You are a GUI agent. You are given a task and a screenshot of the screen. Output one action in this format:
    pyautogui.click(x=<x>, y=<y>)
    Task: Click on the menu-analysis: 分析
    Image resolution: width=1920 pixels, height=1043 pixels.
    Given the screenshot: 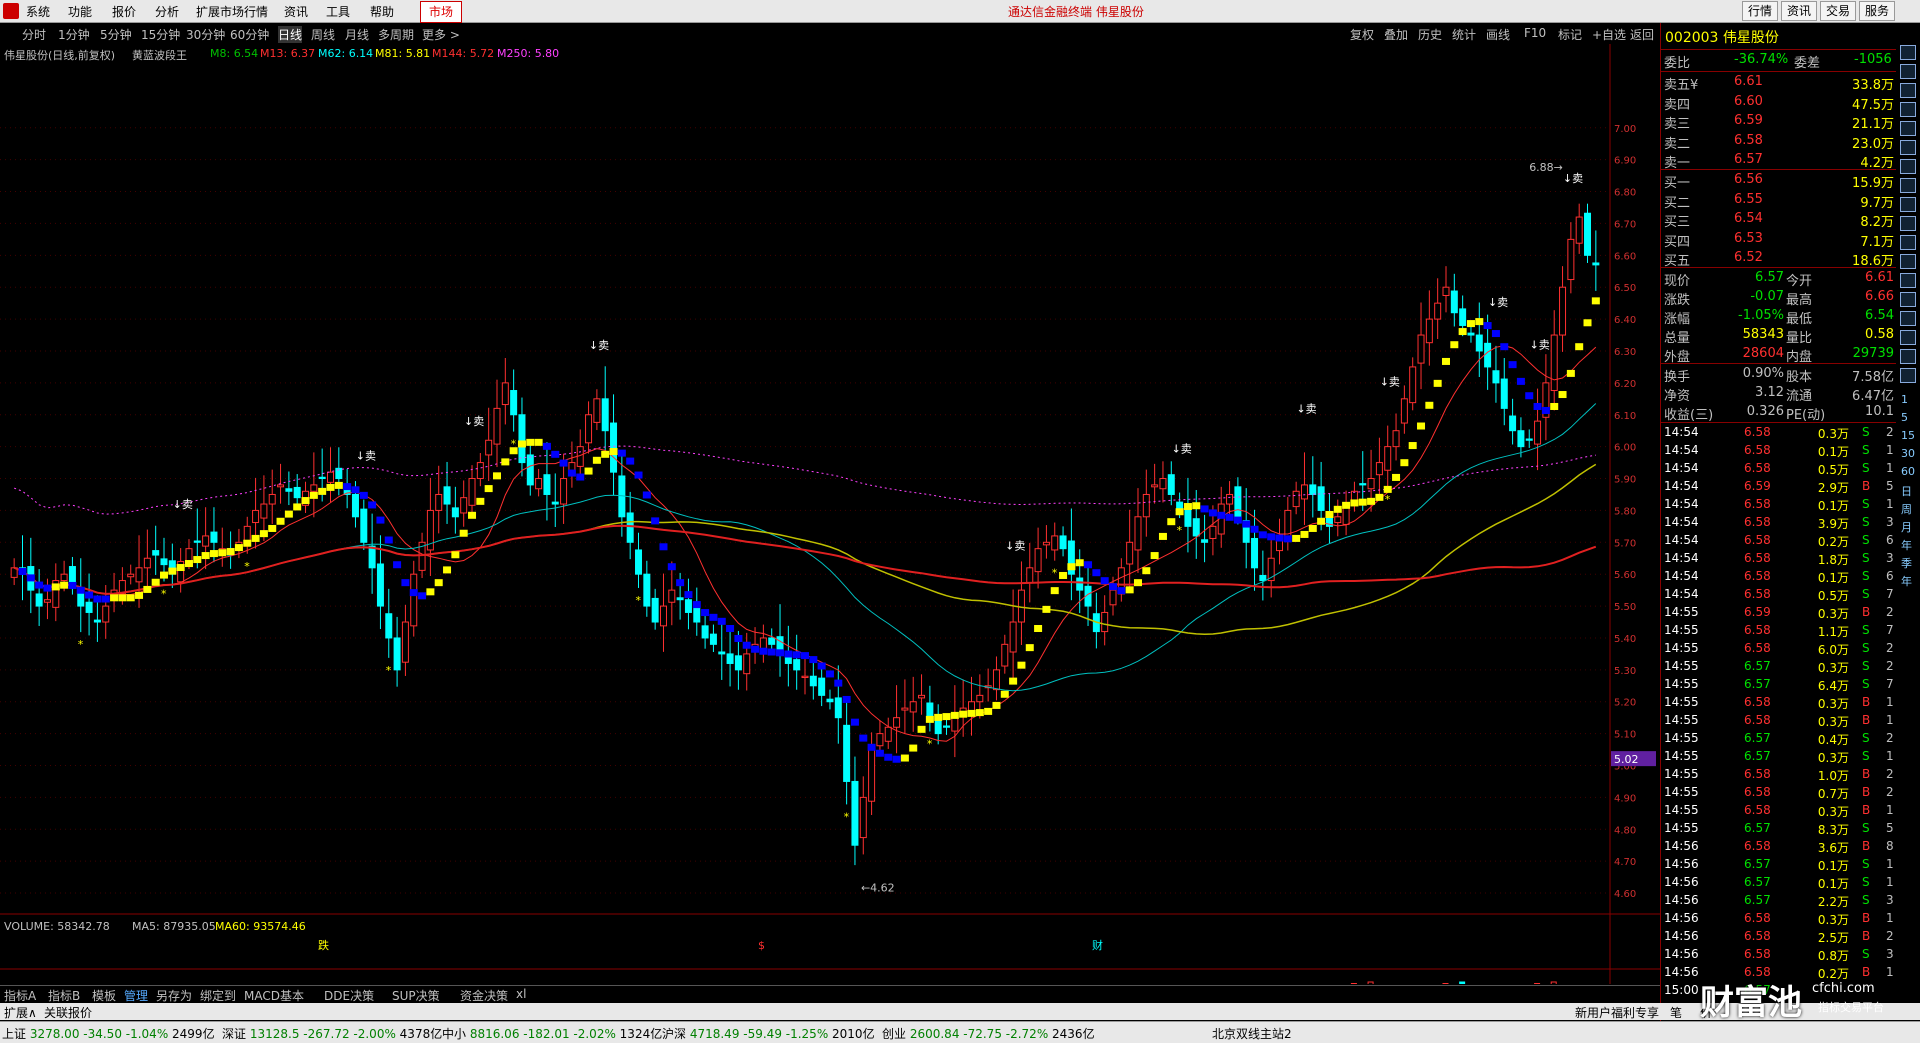 What is the action you would take?
    pyautogui.click(x=167, y=11)
    